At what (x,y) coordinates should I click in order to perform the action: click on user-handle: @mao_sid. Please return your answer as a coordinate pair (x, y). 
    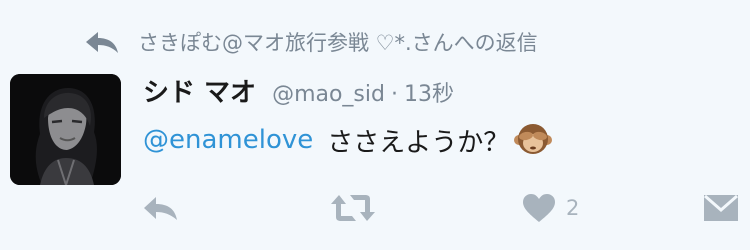
    Looking at the image, I should click on (328, 94).